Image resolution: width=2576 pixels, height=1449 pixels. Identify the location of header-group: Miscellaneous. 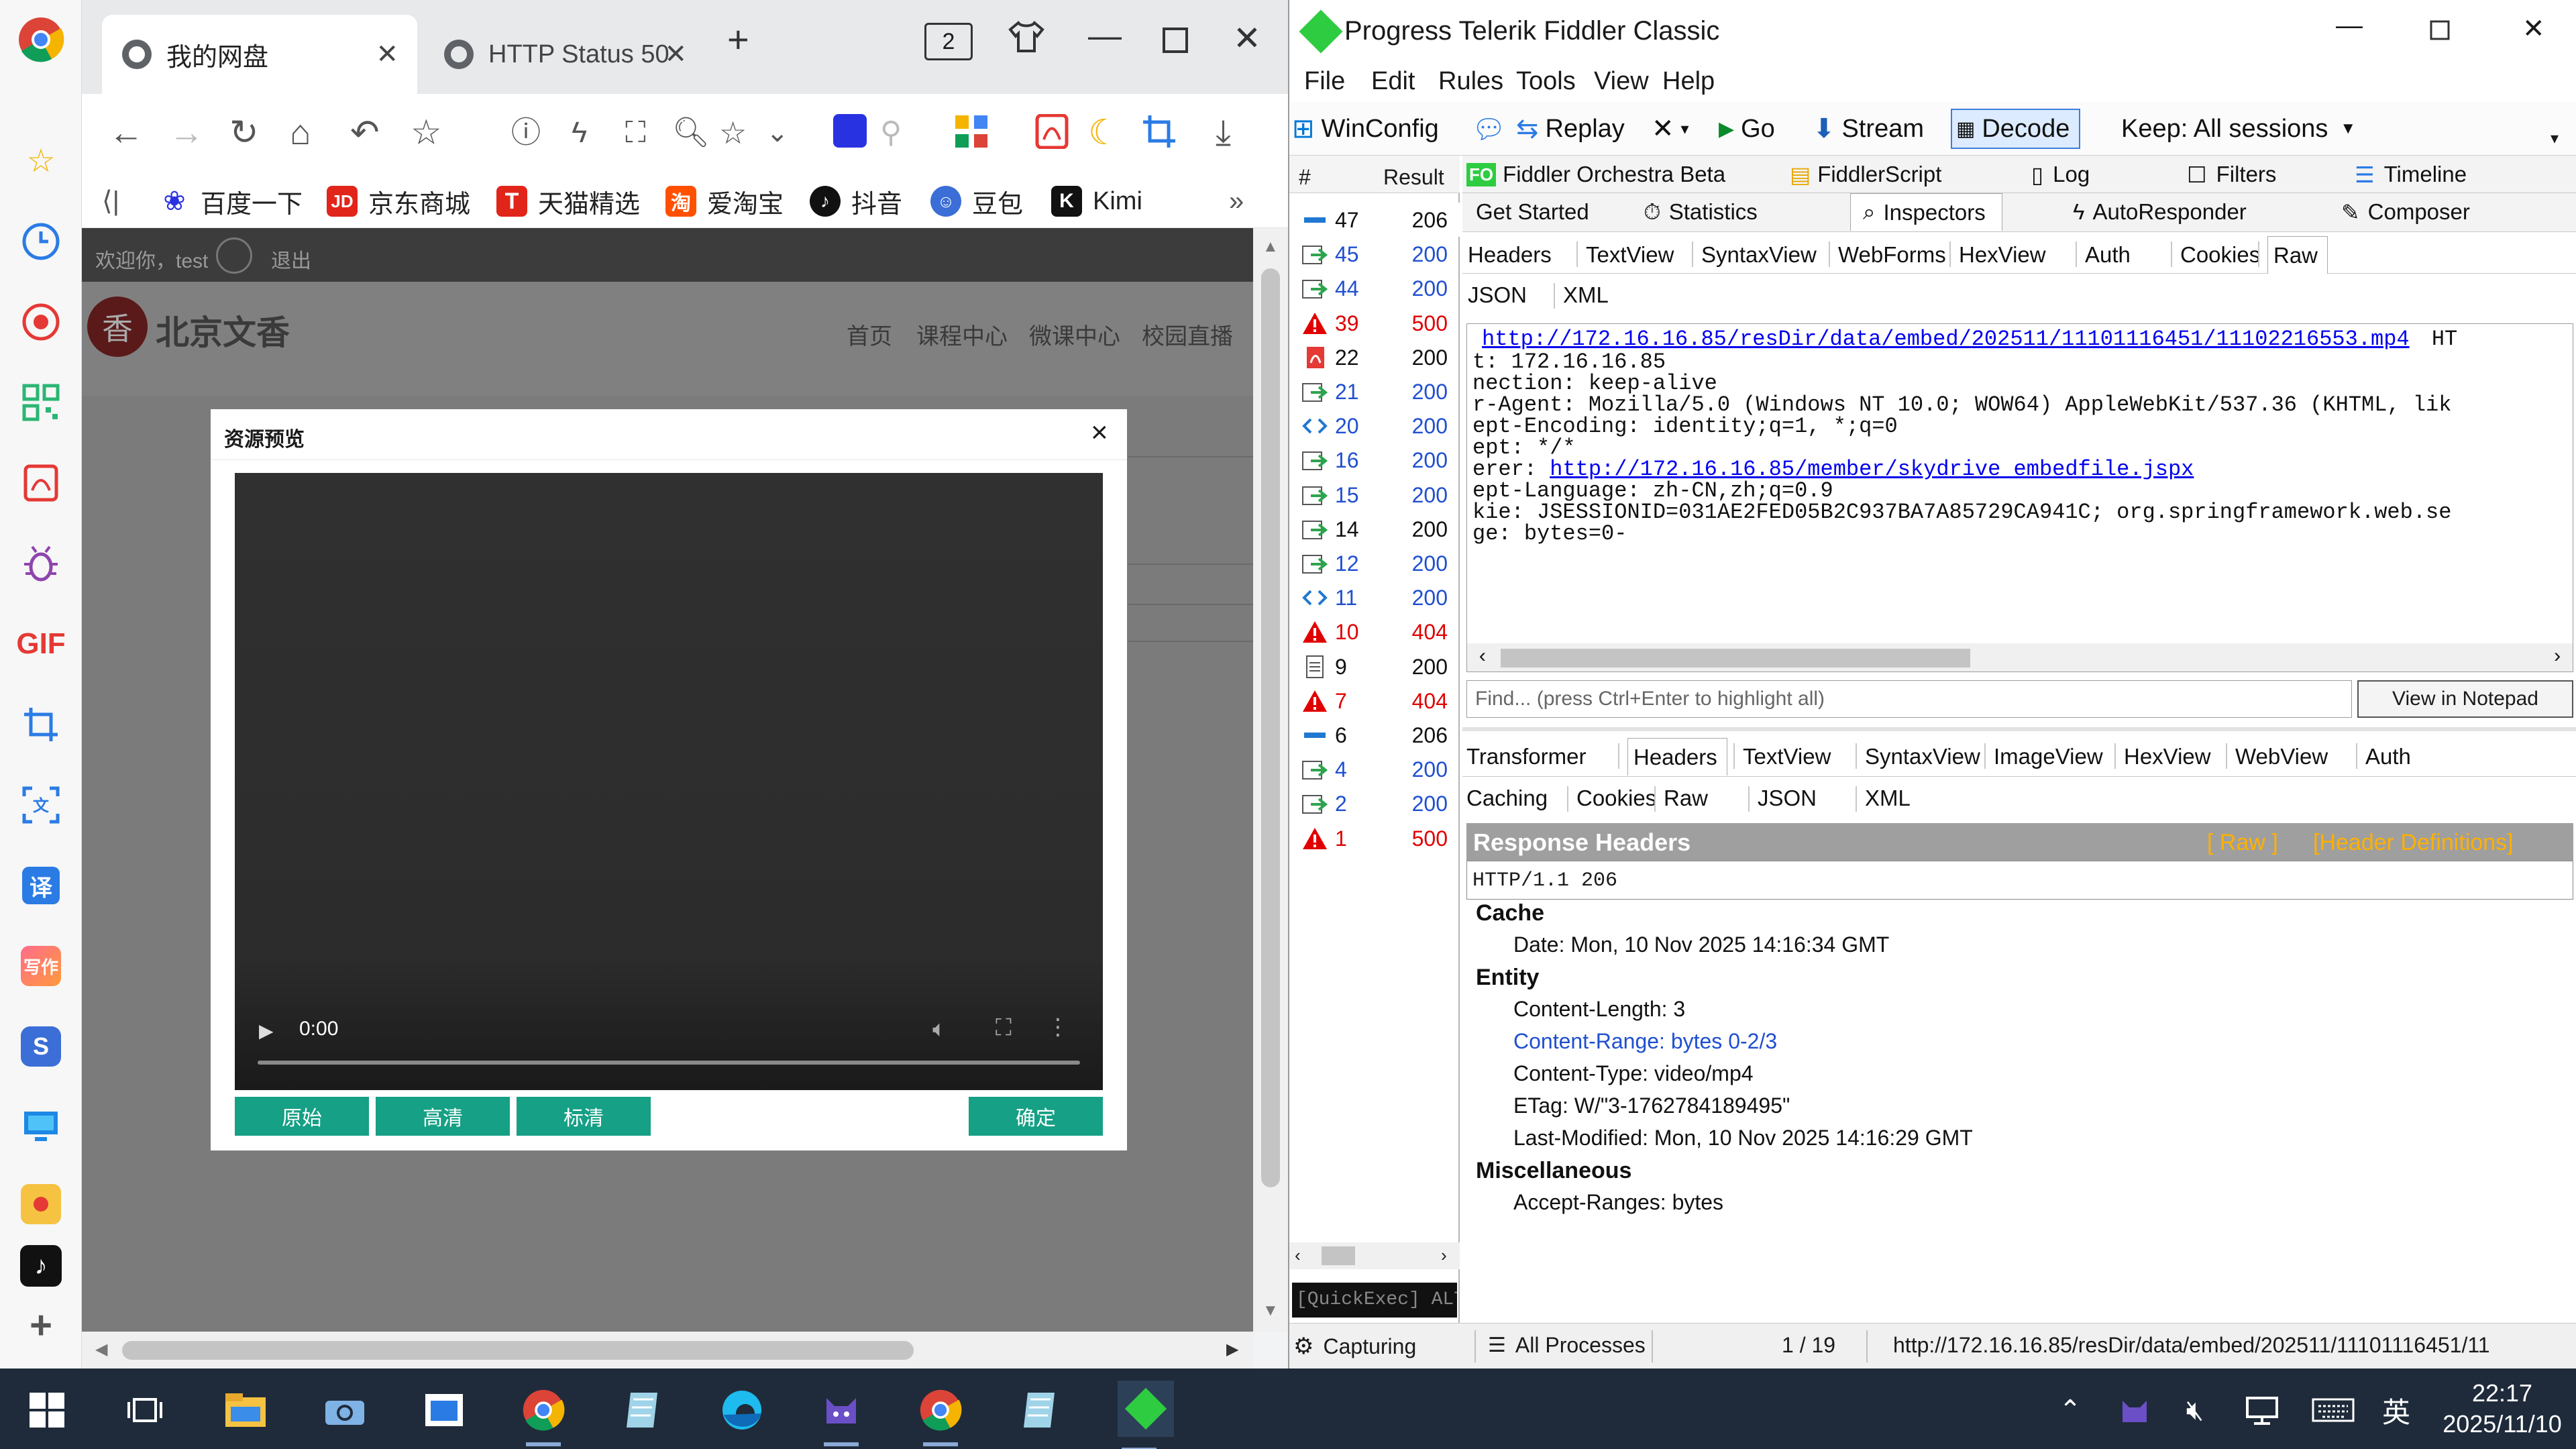
(1553, 1171).